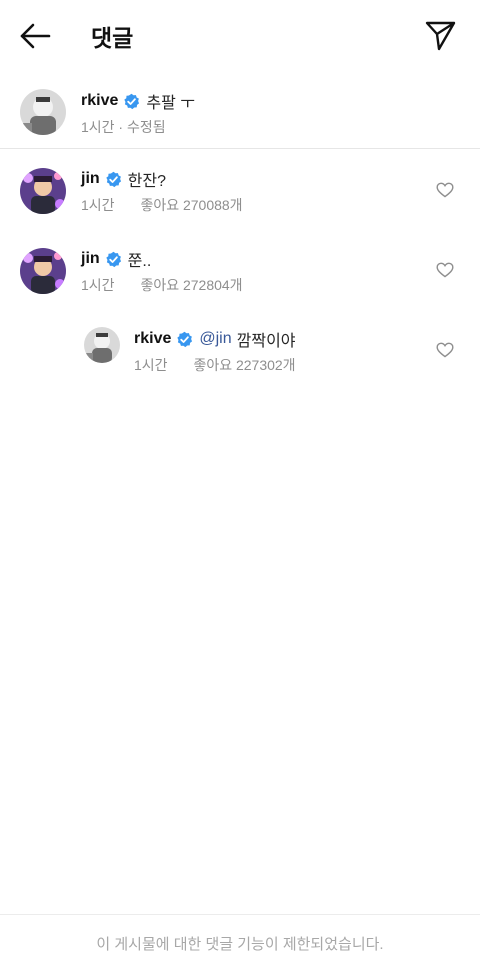 The image size is (480, 973). Describe the element at coordinates (139, 261) in the screenshot. I see `comment-text: 쭌..` at that location.